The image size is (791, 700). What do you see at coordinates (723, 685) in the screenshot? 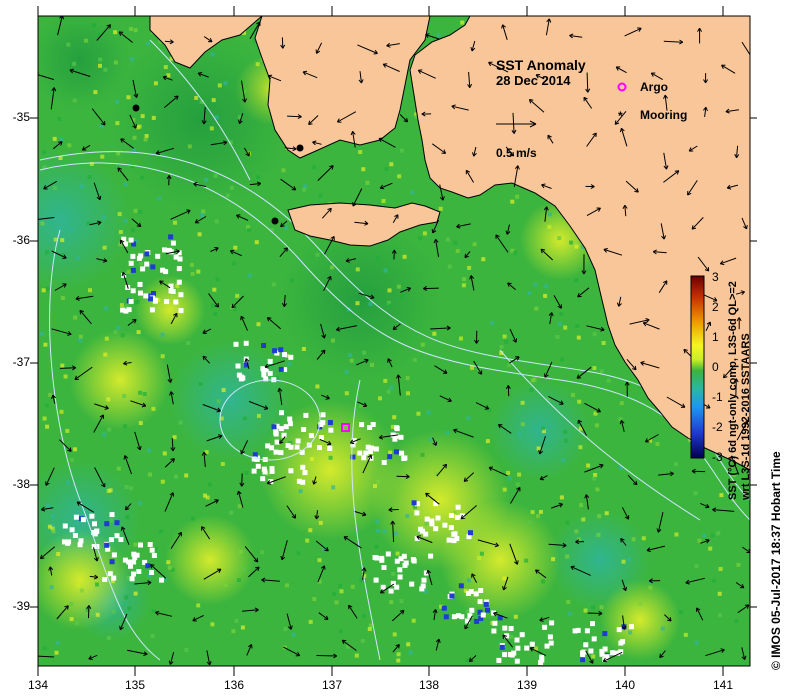
I see `lon-tick-label: 141` at bounding box center [723, 685].